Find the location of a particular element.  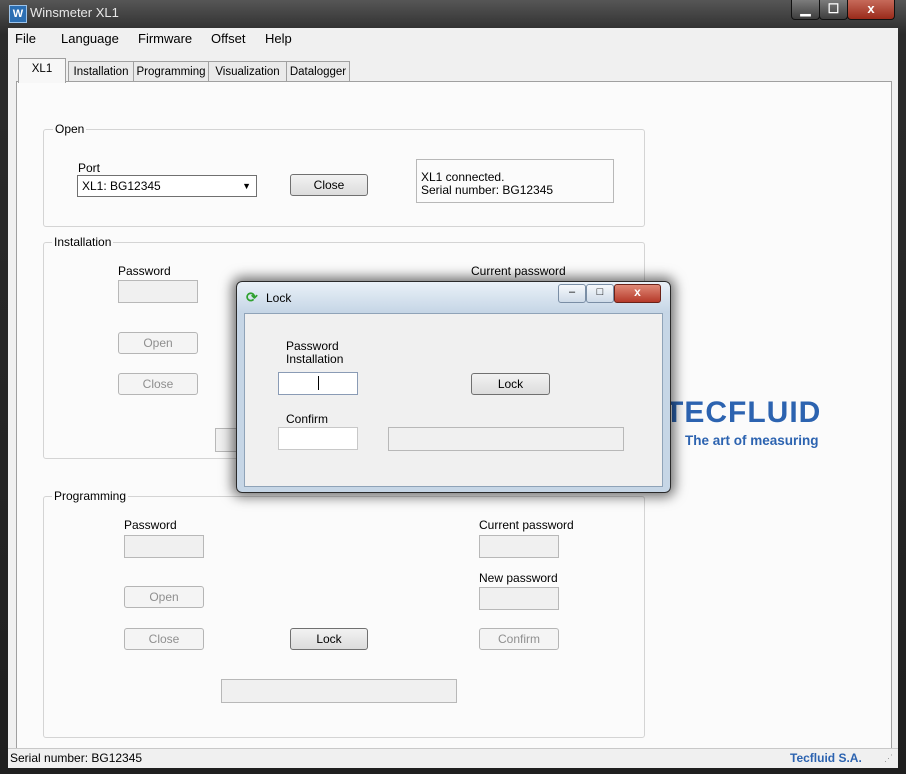

programming-status-box is located at coordinates (339, 691).